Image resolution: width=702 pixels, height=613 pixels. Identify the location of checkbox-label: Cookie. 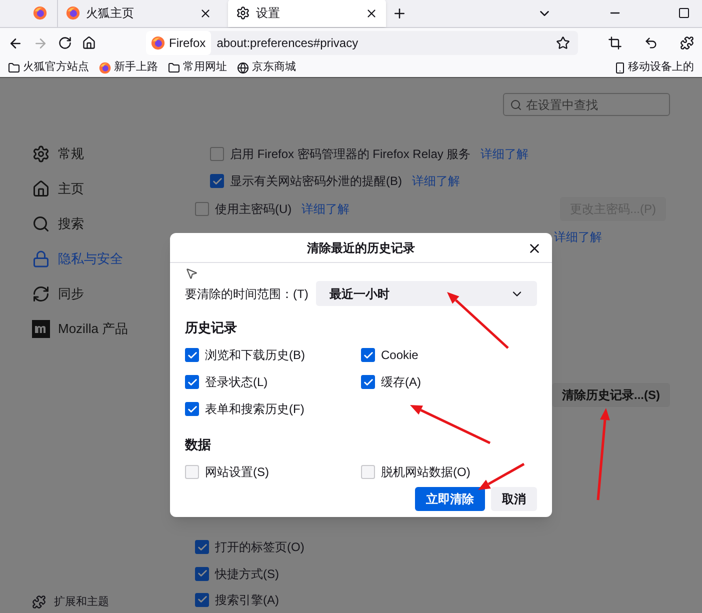
(399, 355).